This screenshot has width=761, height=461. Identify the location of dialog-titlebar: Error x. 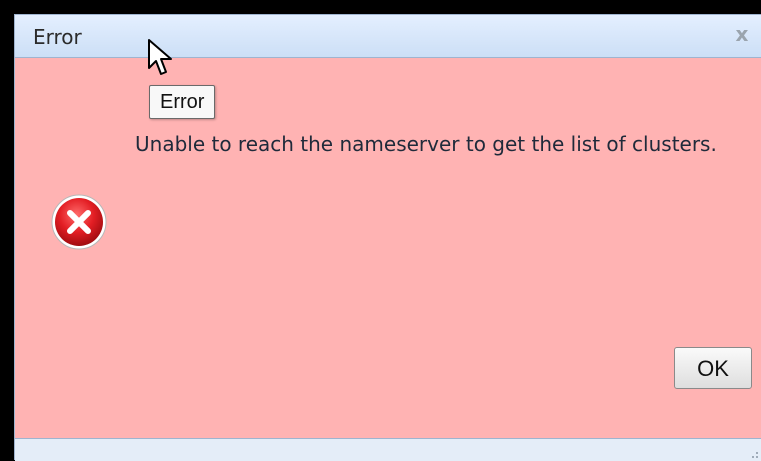
(388, 36).